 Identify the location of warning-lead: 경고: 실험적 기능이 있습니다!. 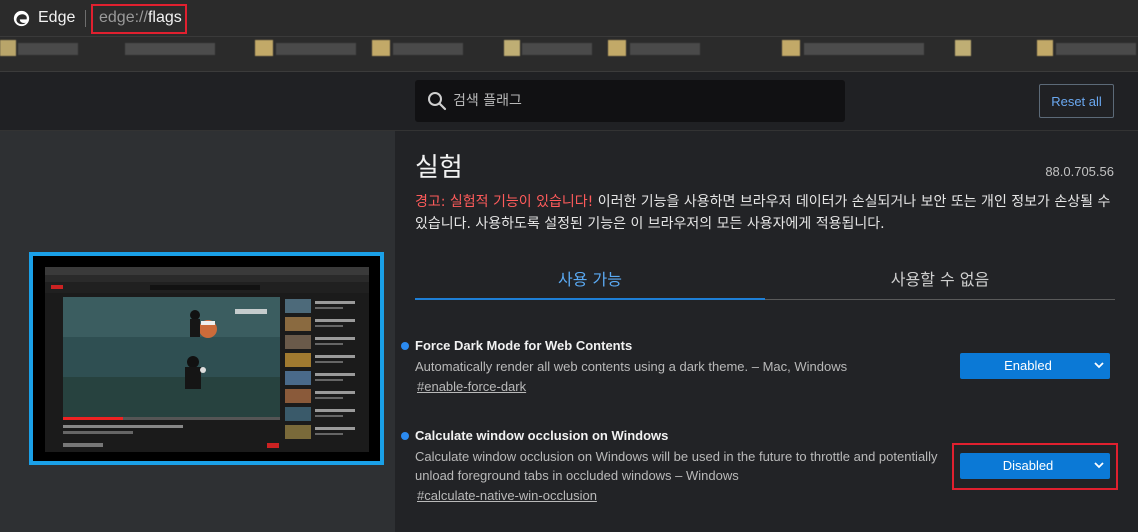
(504, 202).